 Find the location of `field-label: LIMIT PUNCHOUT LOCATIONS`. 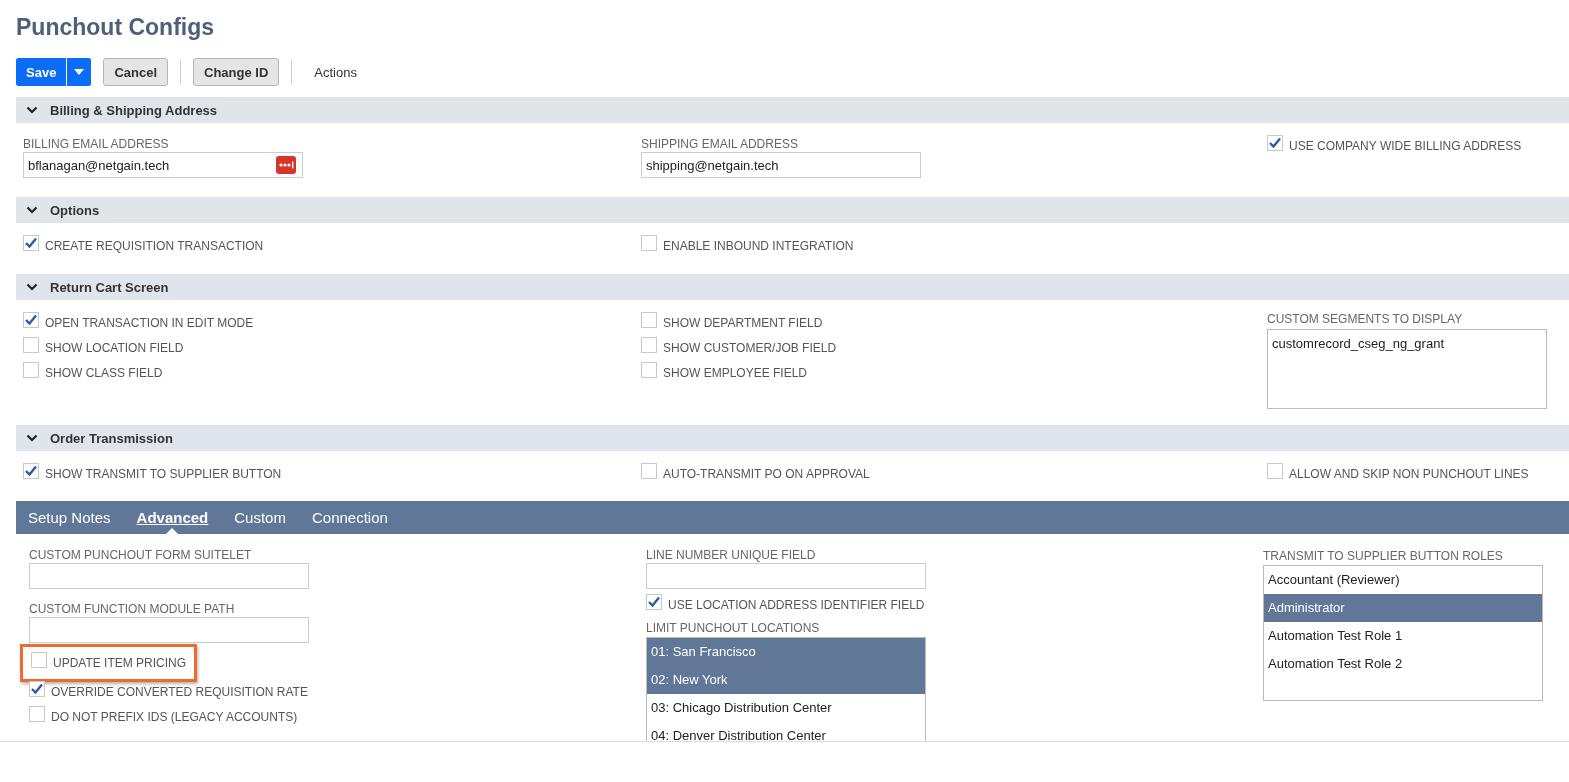

field-label: LIMIT PUNCHOUT LOCATIONS is located at coordinates (733, 628).